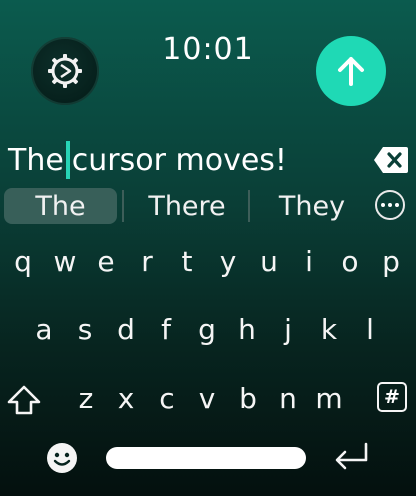  I want to click on key: r, so click(147, 261).